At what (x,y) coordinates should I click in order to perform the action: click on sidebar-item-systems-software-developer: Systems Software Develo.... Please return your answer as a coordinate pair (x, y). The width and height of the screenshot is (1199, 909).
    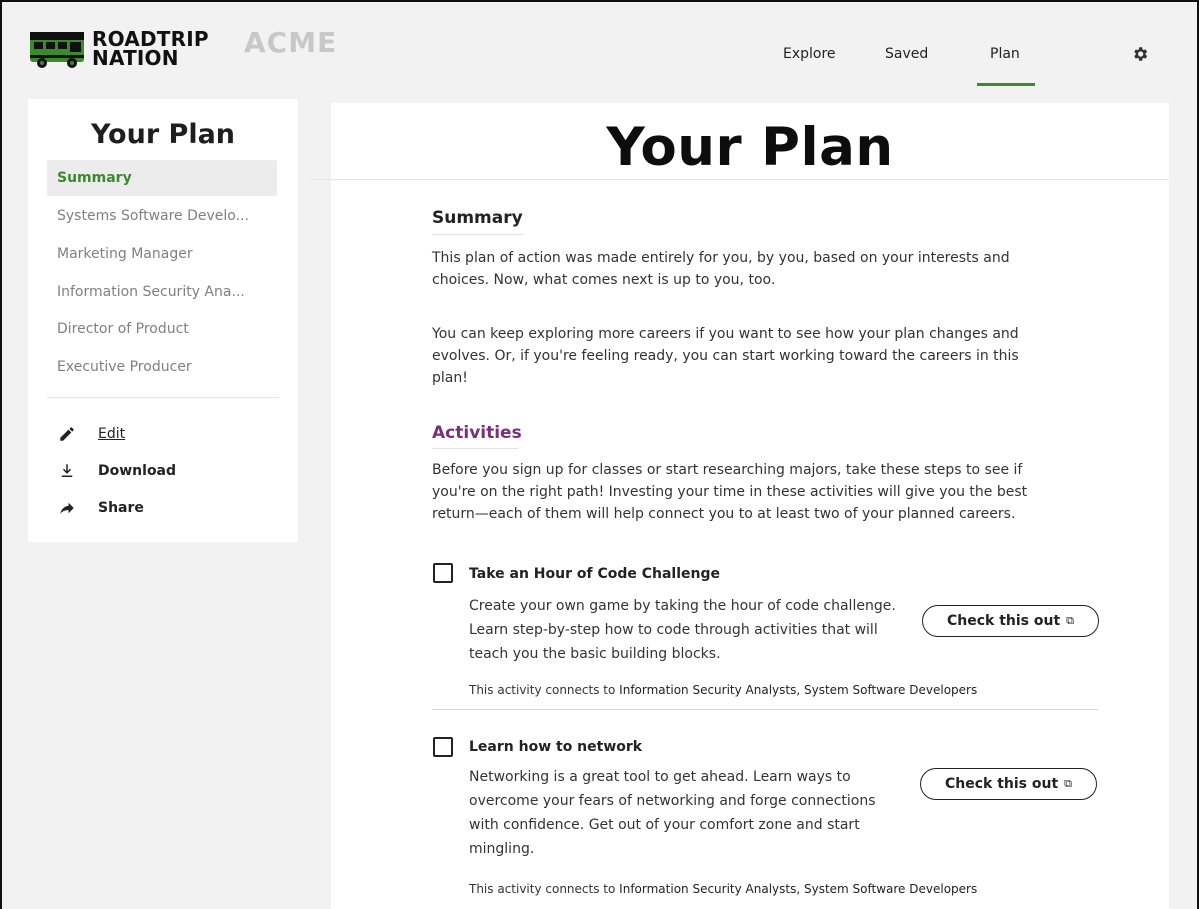
    Looking at the image, I should click on (162, 216).